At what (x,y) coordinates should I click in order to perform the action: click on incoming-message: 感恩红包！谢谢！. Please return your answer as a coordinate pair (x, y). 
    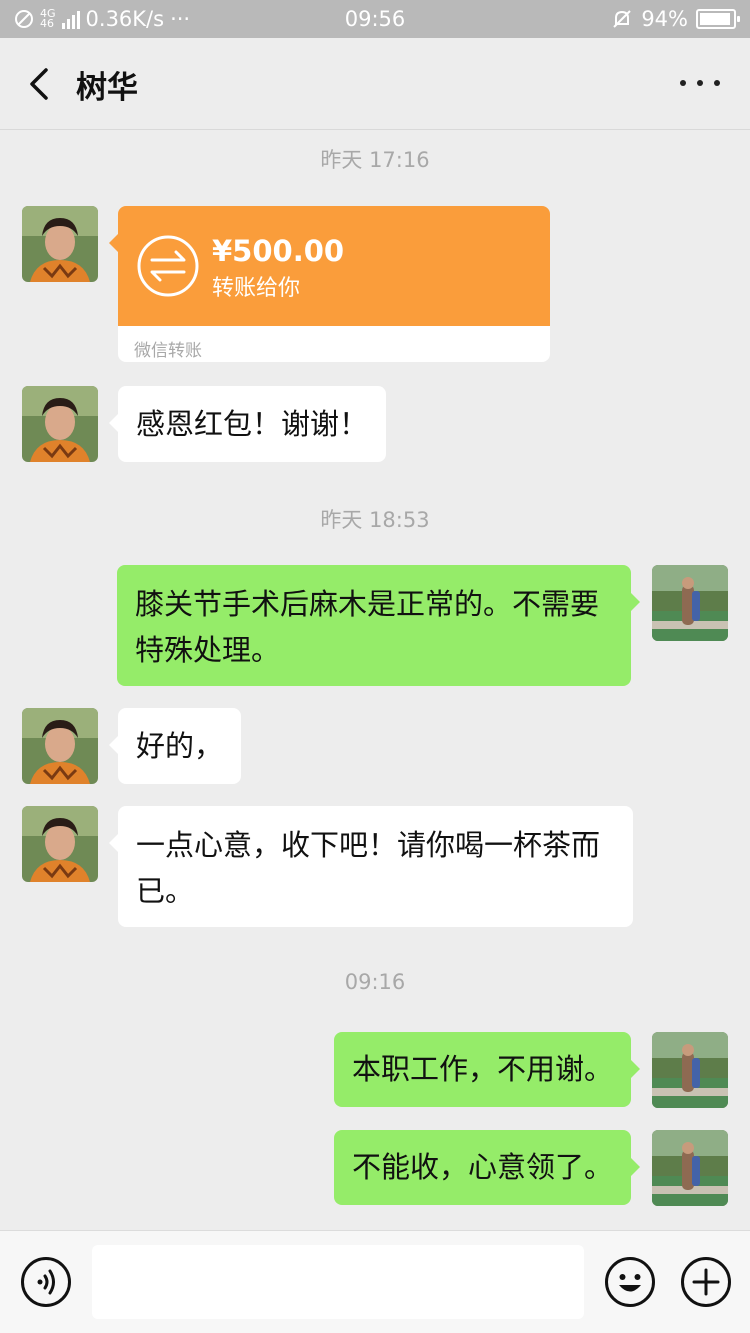
    Looking at the image, I should click on (247, 424).